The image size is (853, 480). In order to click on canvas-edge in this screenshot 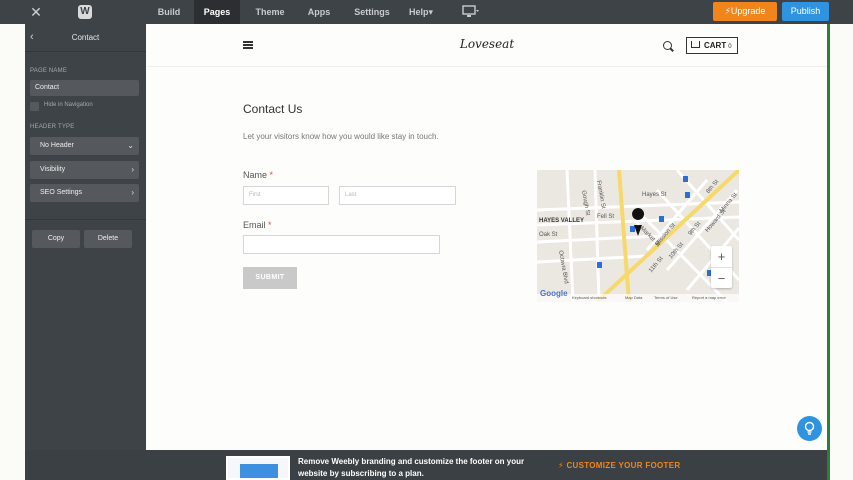, I will do `click(828, 252)`.